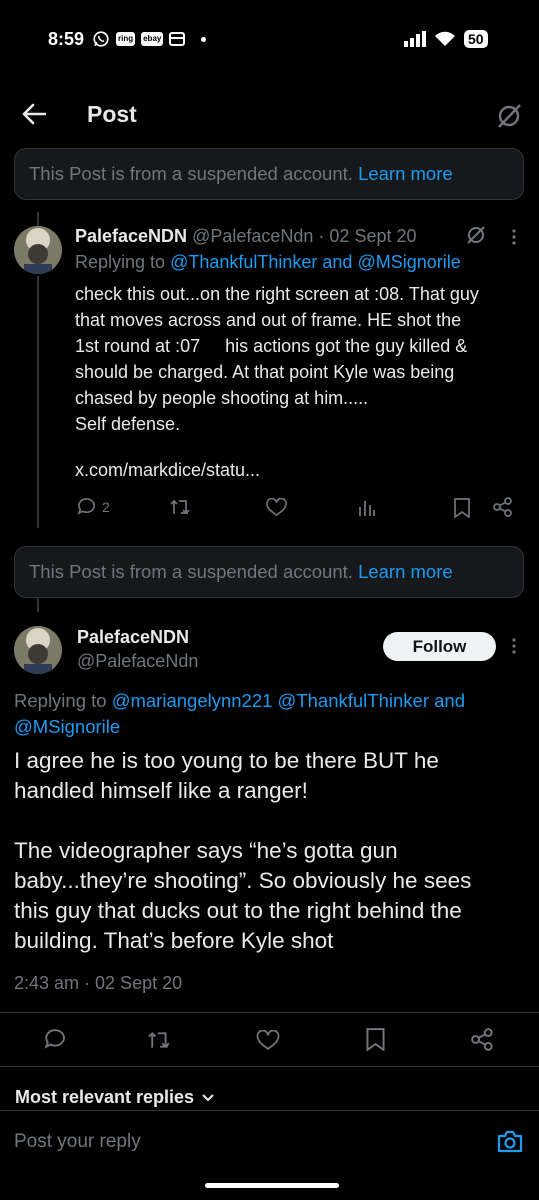  I want to click on reply-button: 2, so click(93, 506).